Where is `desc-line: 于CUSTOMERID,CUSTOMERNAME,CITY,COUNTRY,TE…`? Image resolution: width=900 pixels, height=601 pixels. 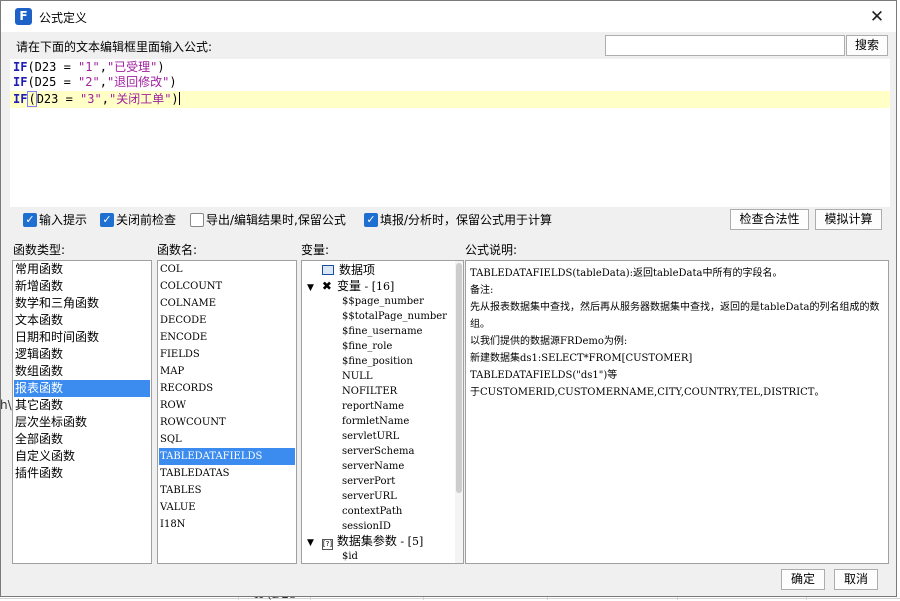
desc-line: 于CUSTOMERID,CUSTOMERNAME,CITY,COUNTRY,TE… is located at coordinates (647, 392).